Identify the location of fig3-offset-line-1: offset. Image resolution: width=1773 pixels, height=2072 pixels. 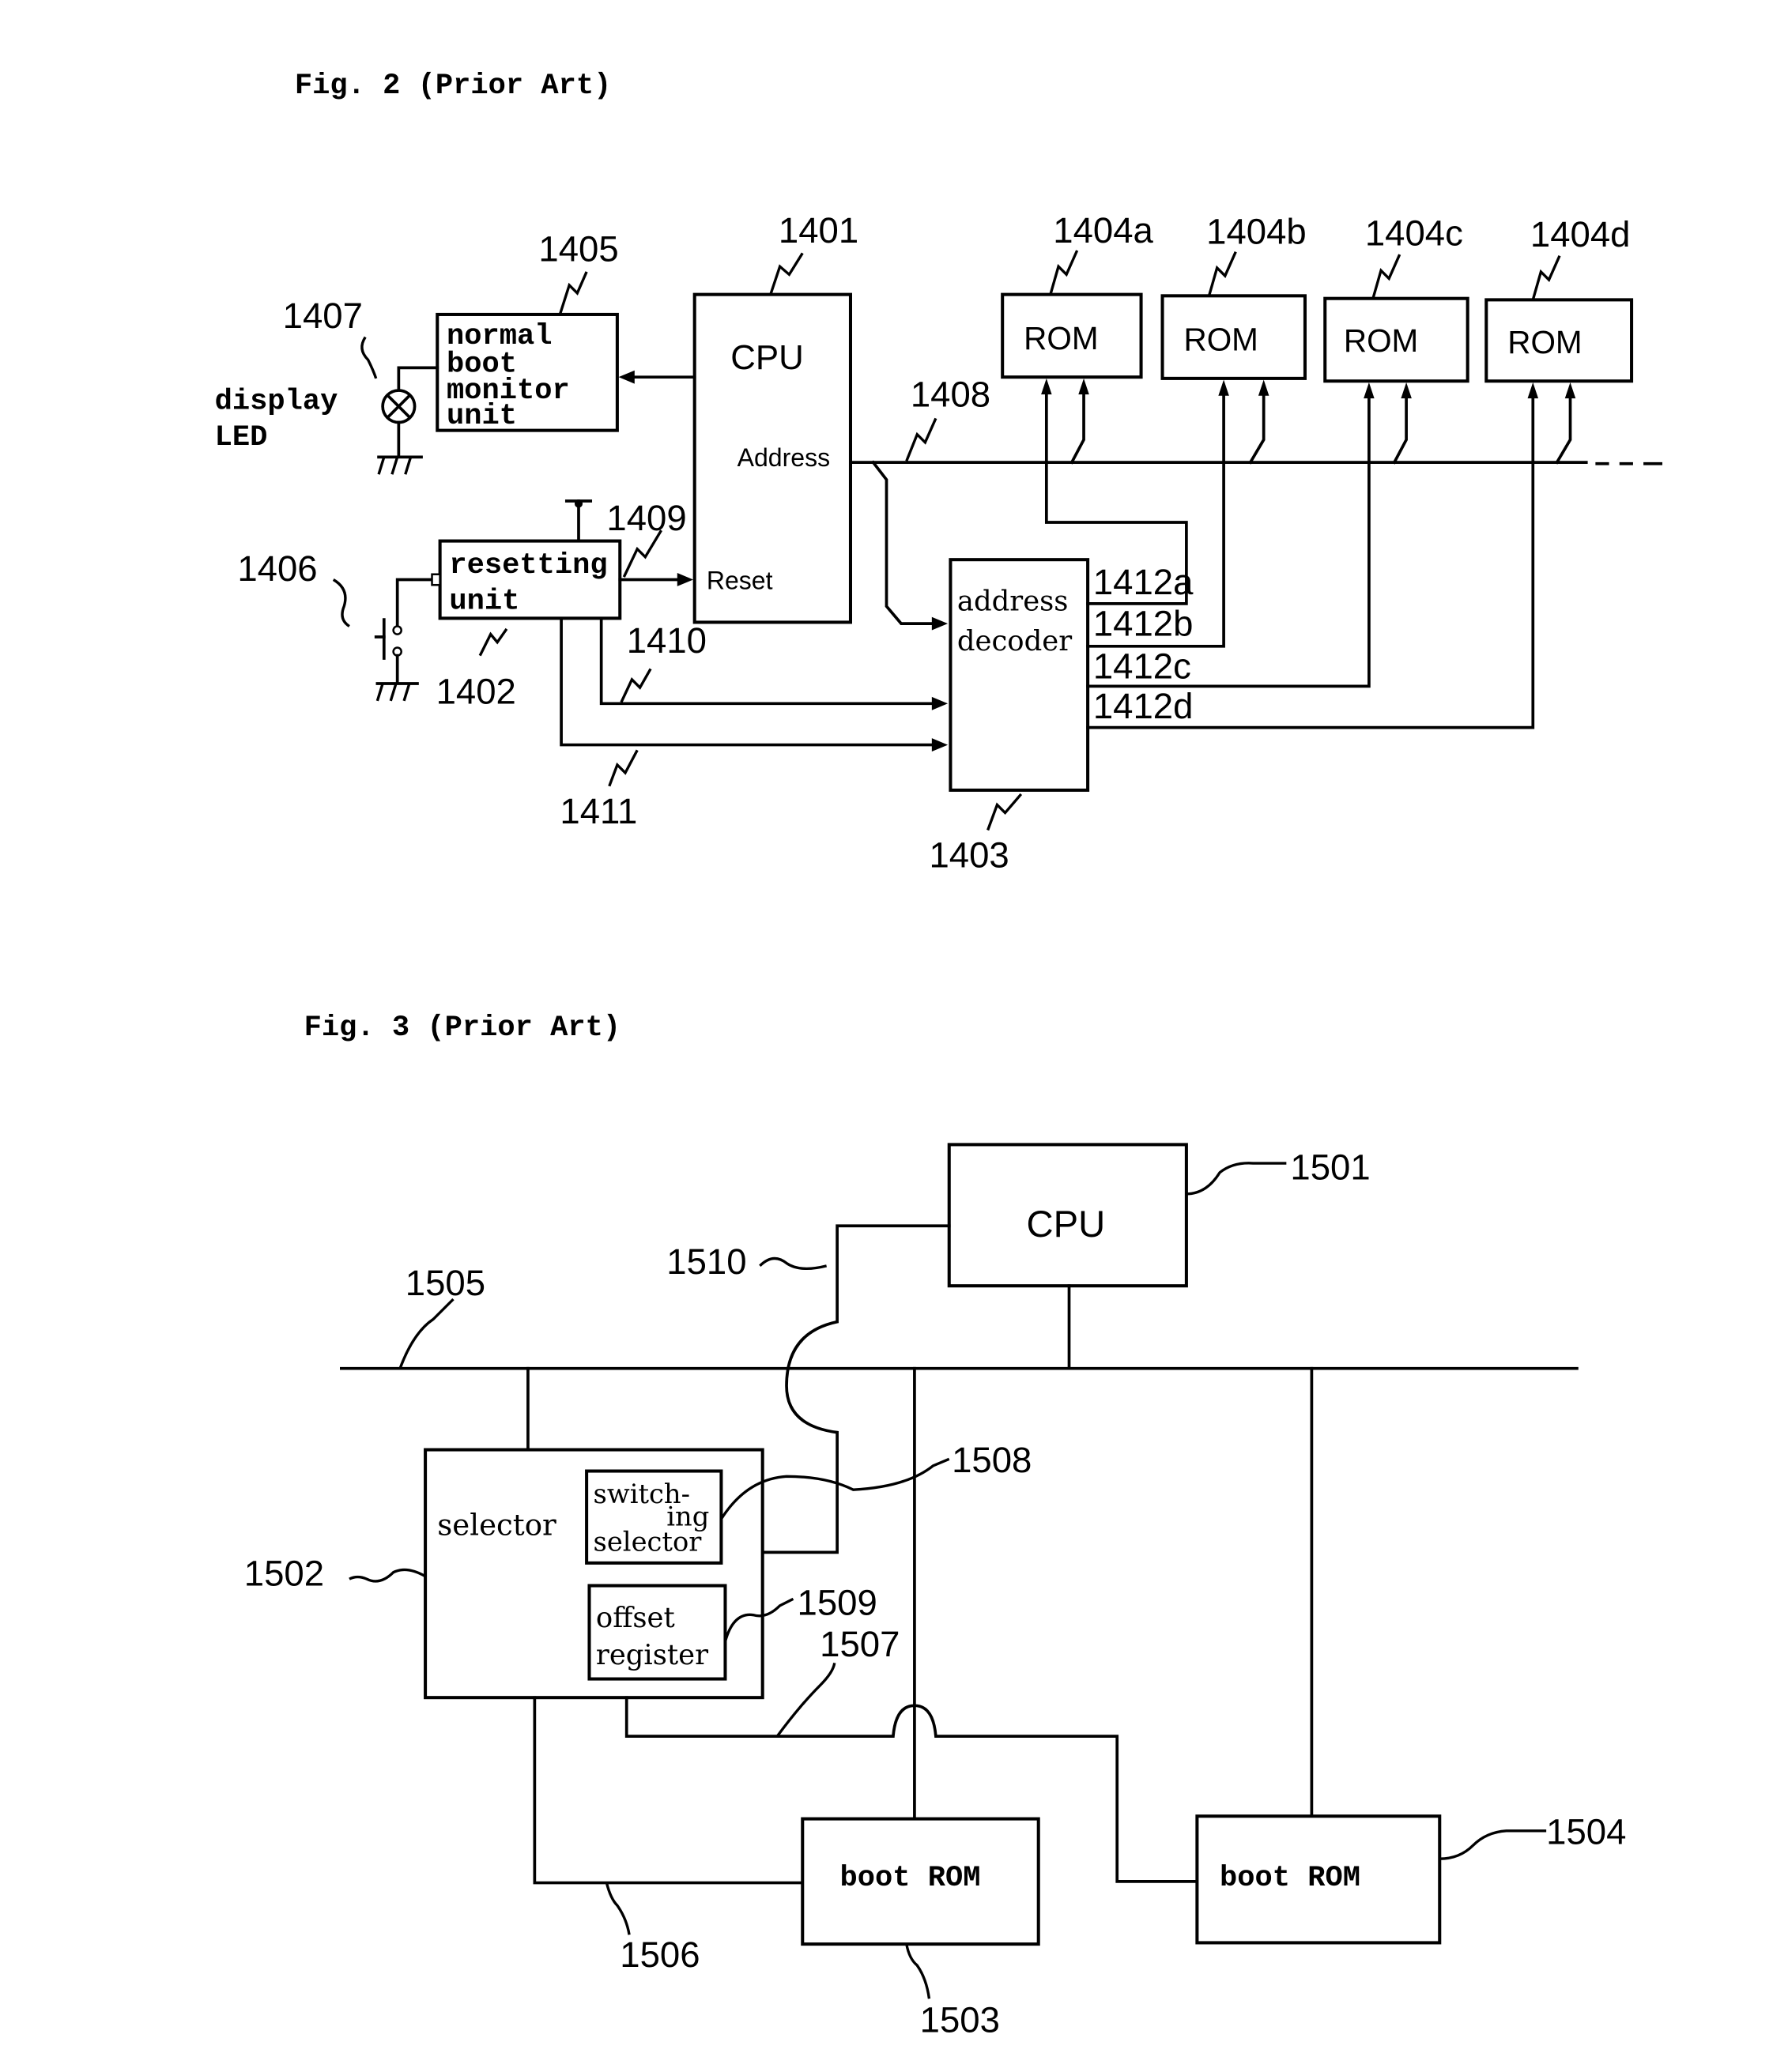
(635, 1618).